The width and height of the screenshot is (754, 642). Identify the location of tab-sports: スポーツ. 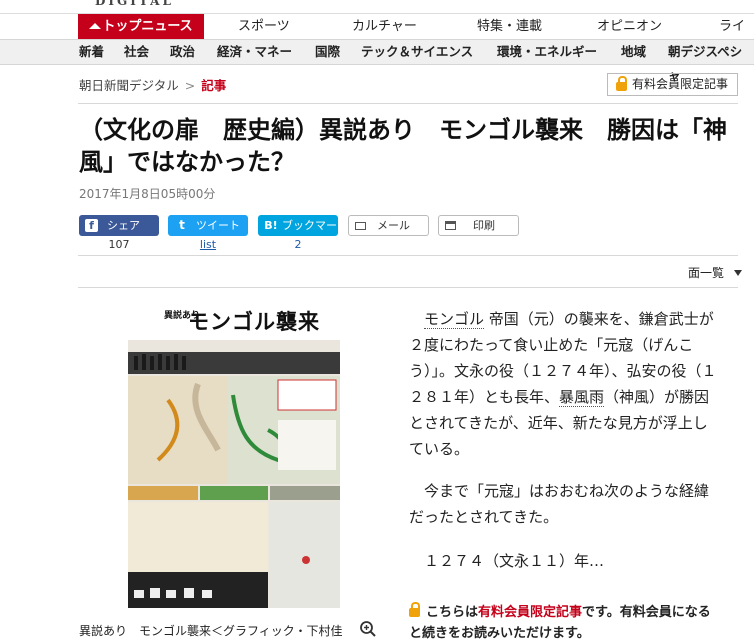
(264, 27).